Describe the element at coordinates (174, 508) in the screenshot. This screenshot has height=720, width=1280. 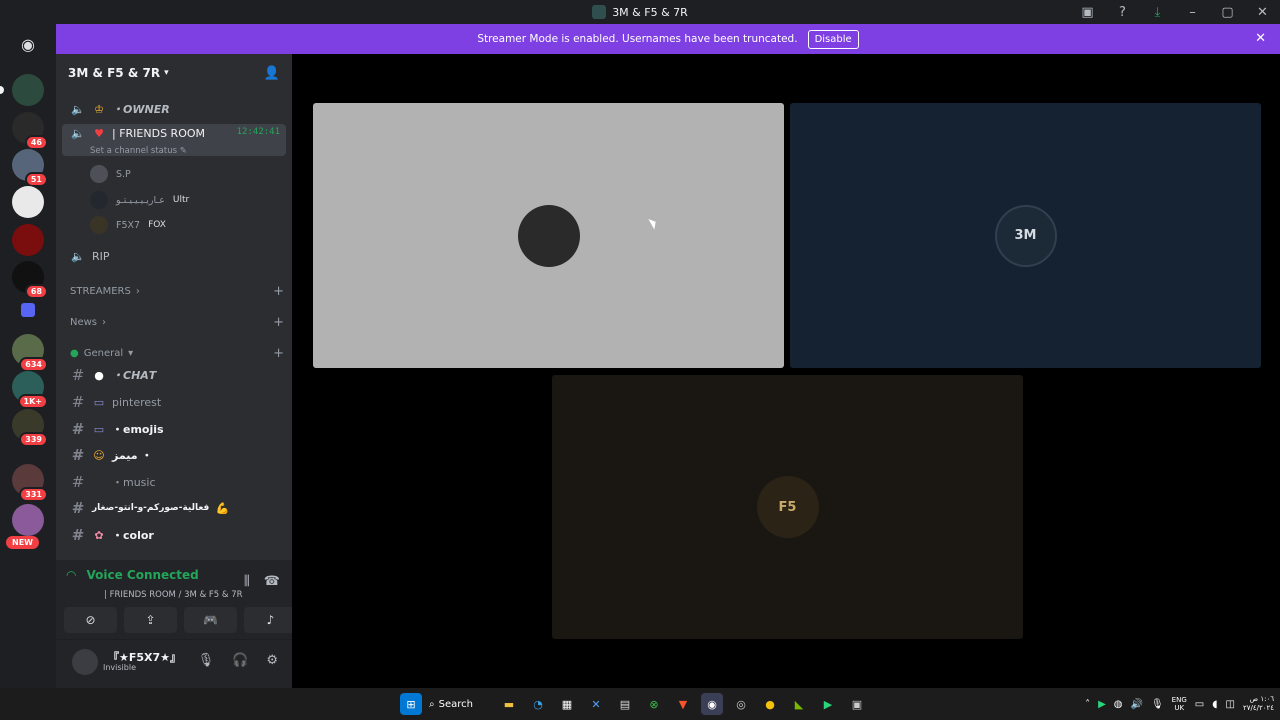
I see `channel-event: # فعالية-صوركم-و-انتو-صغار 💪` at that location.